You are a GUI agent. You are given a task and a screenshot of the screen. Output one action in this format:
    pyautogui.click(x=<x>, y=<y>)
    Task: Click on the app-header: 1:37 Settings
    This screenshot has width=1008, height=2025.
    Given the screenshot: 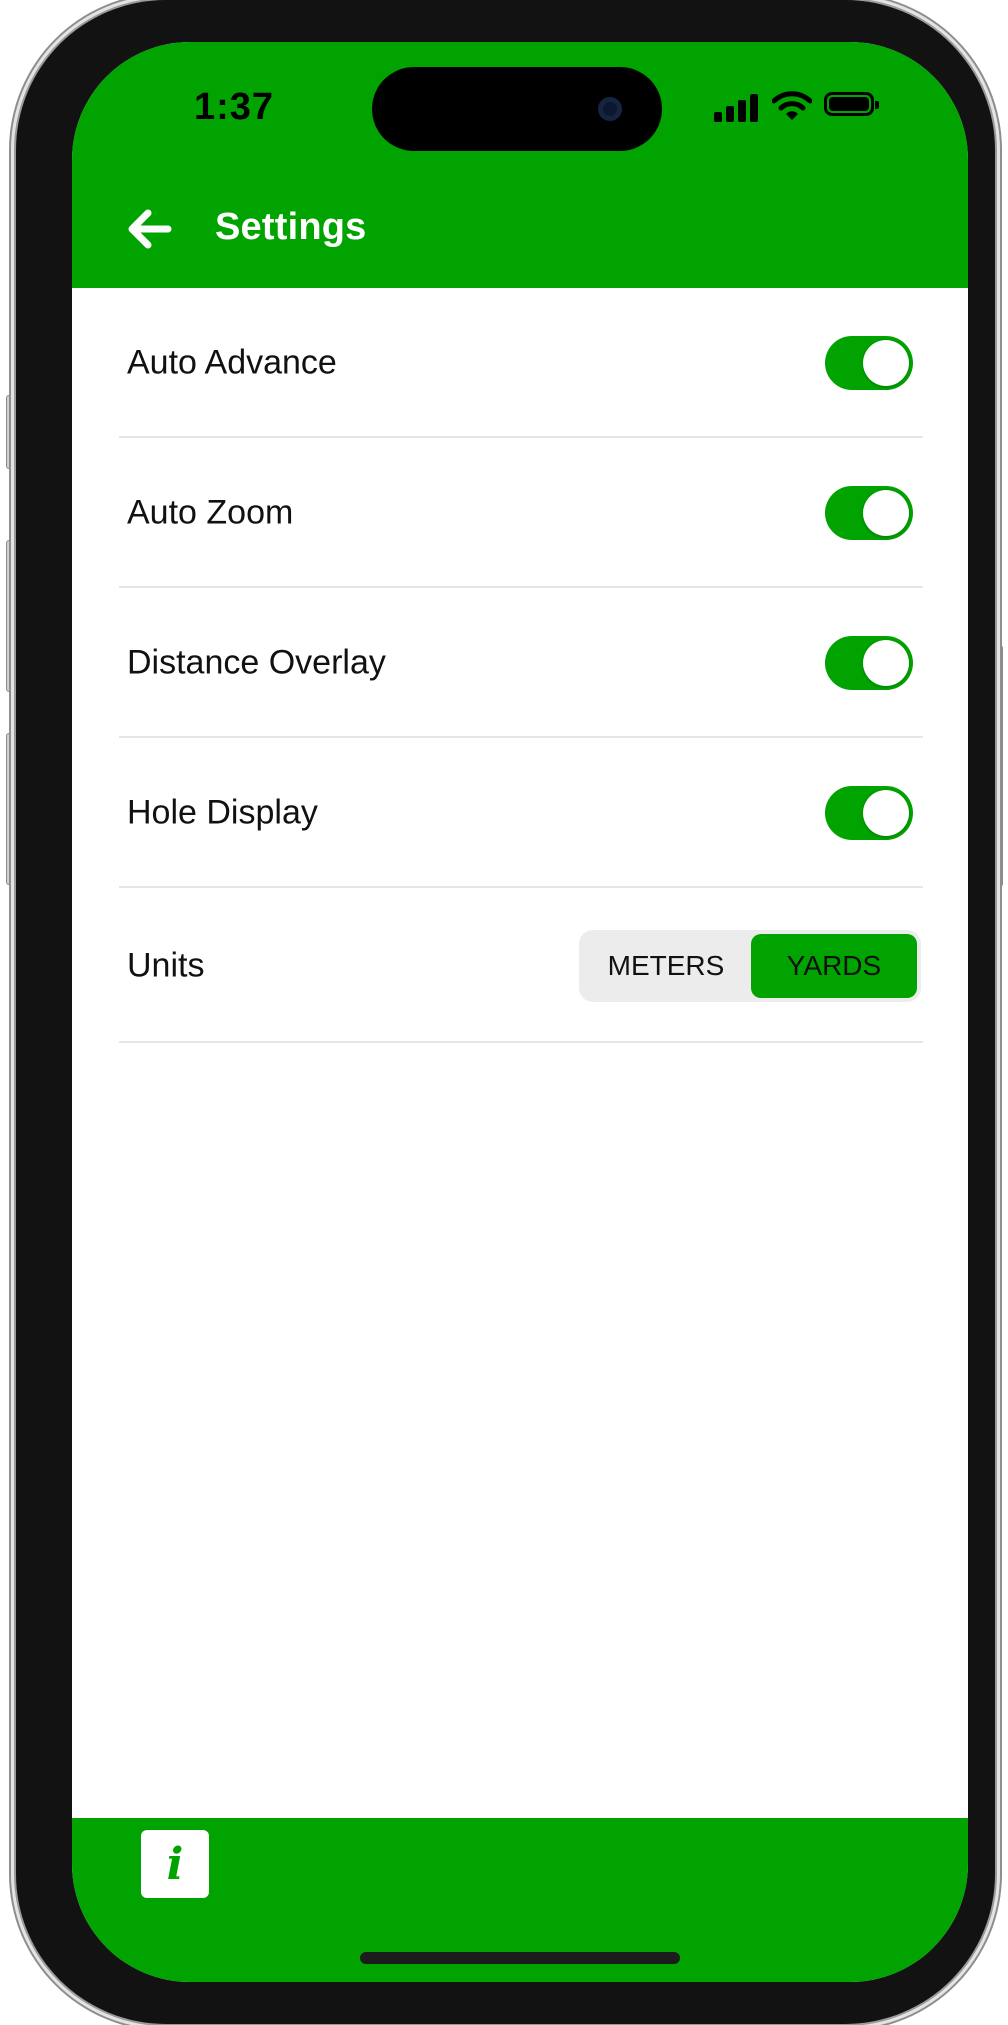 What is the action you would take?
    pyautogui.click(x=520, y=165)
    